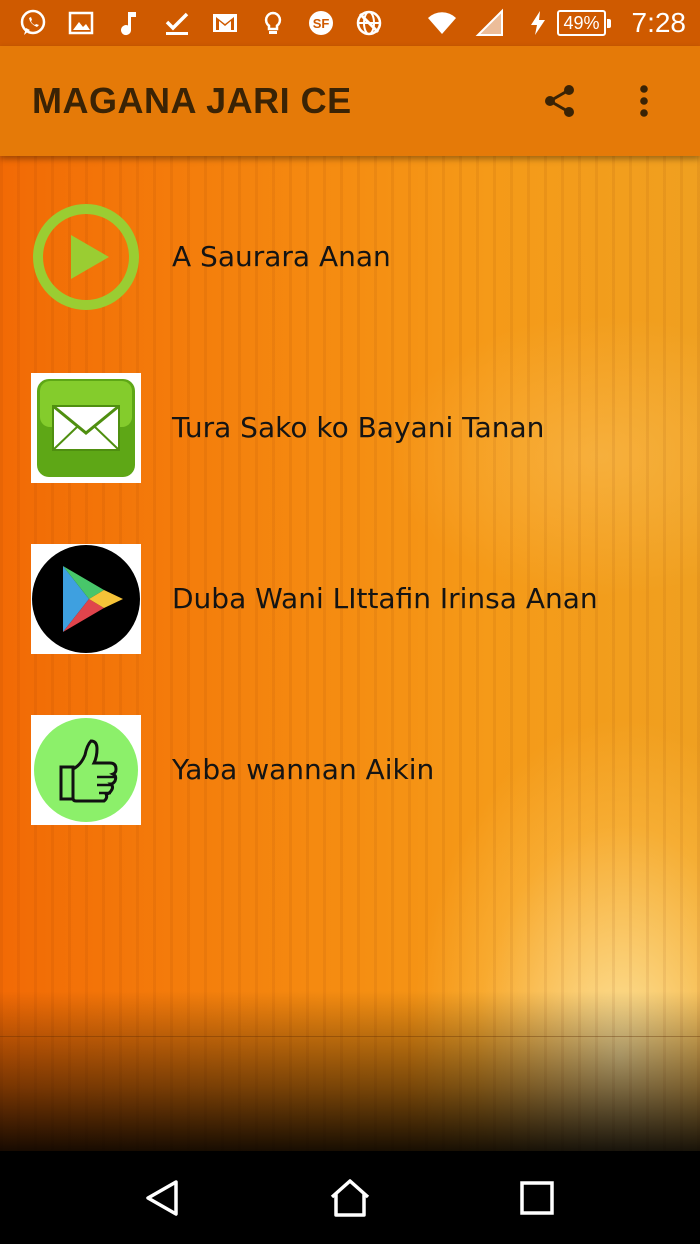 The image size is (700, 1244). What do you see at coordinates (358, 427) in the screenshot?
I see `menu-item-label: Tura Sako ko Bayani Tanan` at bounding box center [358, 427].